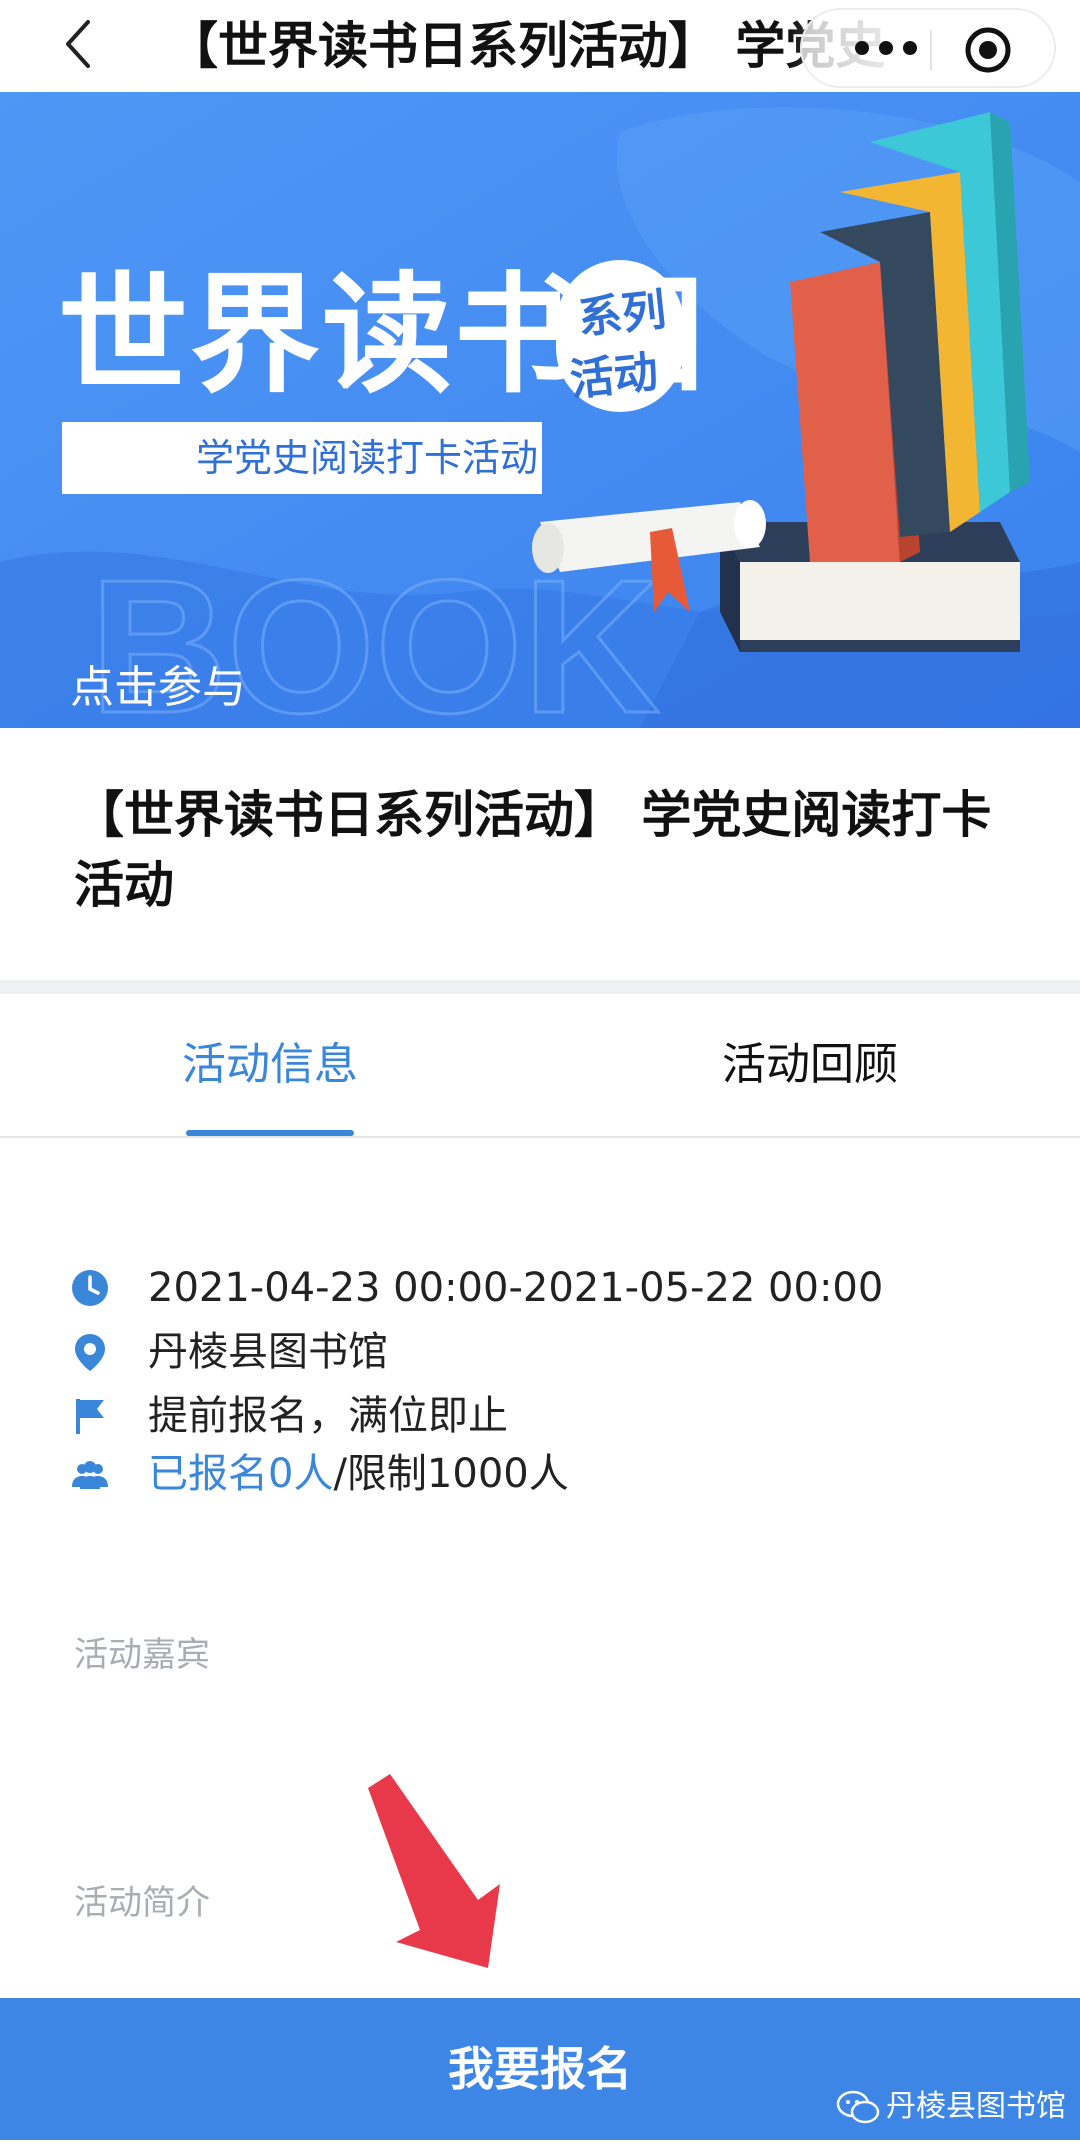 The height and width of the screenshot is (2152, 1080). I want to click on tab-activity-review: 活动回顾, so click(810, 1065).